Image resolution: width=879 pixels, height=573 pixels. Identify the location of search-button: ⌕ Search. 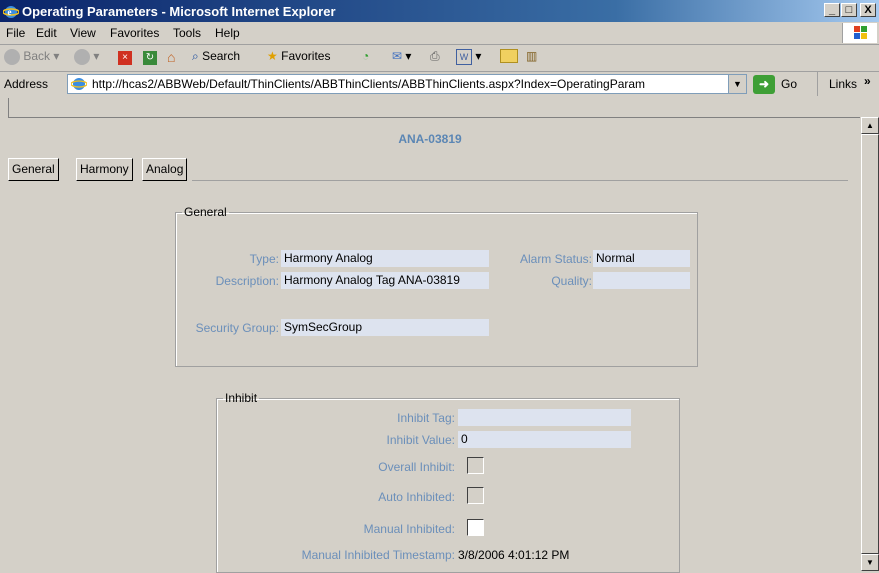
(216, 56).